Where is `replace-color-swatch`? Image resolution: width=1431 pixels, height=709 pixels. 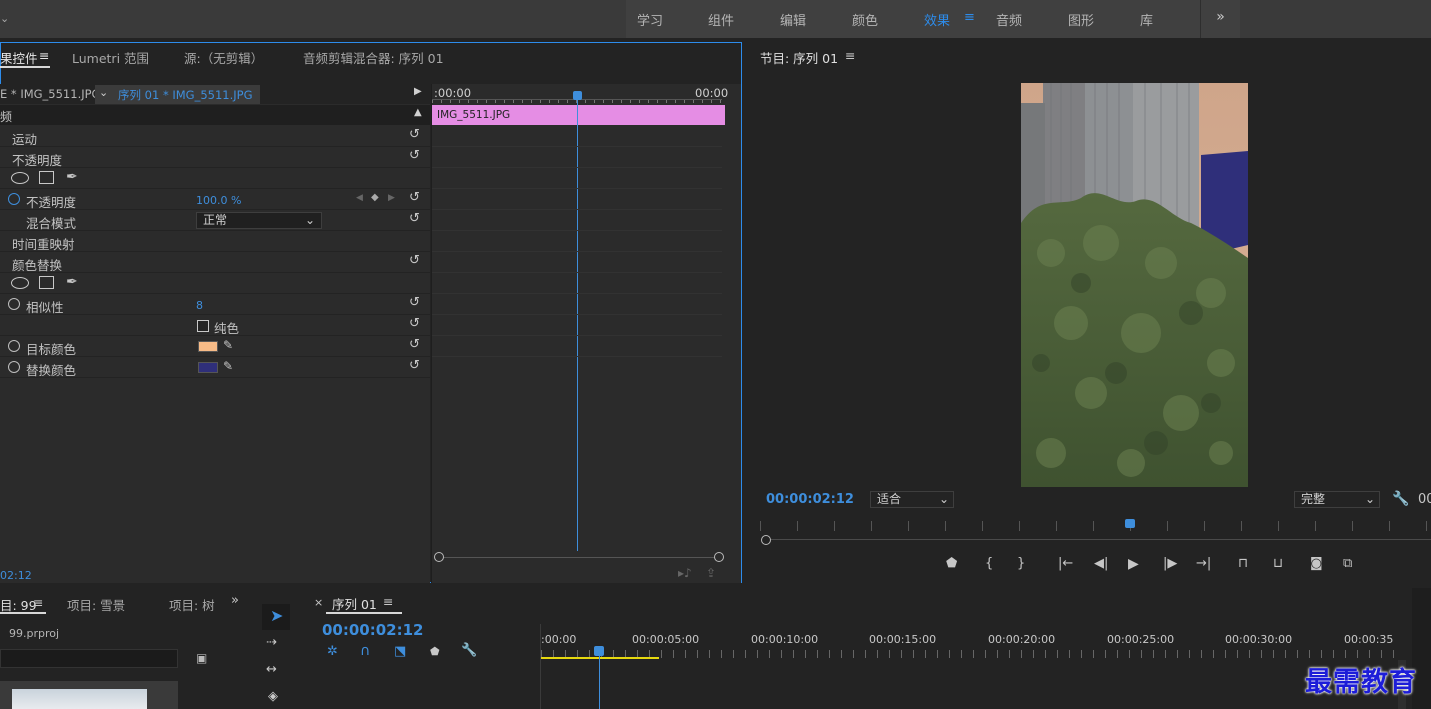 replace-color-swatch is located at coordinates (208, 367).